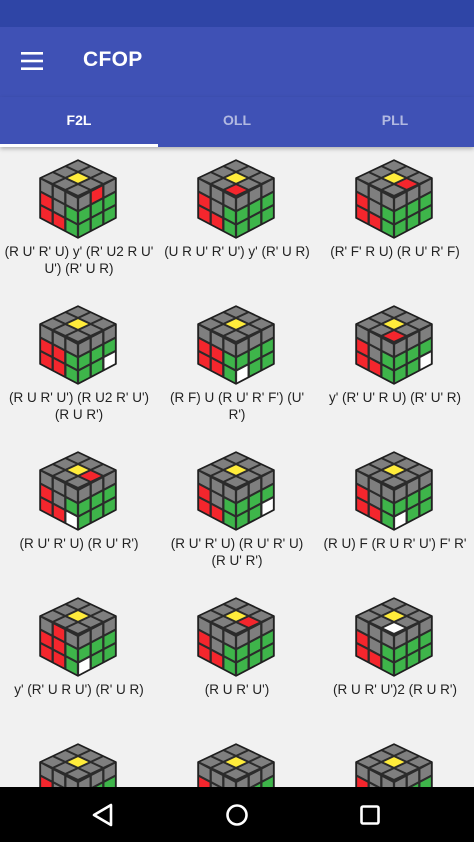  I want to click on menu-button, so click(32, 61).